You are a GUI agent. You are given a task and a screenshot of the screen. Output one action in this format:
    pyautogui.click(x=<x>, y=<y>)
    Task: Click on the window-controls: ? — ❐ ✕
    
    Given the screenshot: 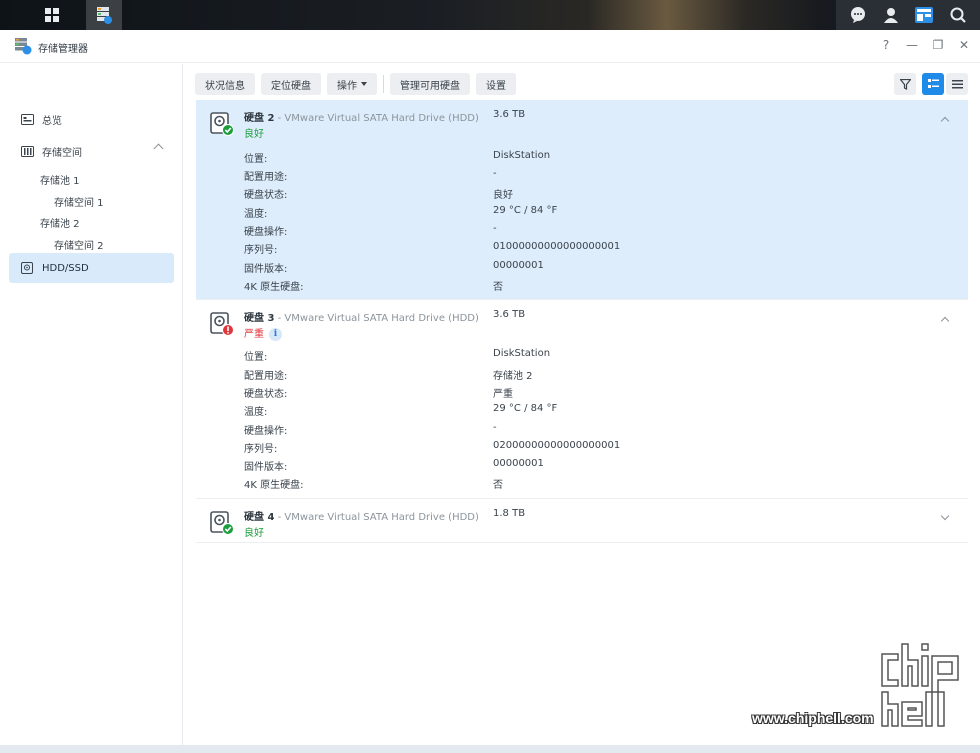 What is the action you would take?
    pyautogui.click(x=925, y=45)
    